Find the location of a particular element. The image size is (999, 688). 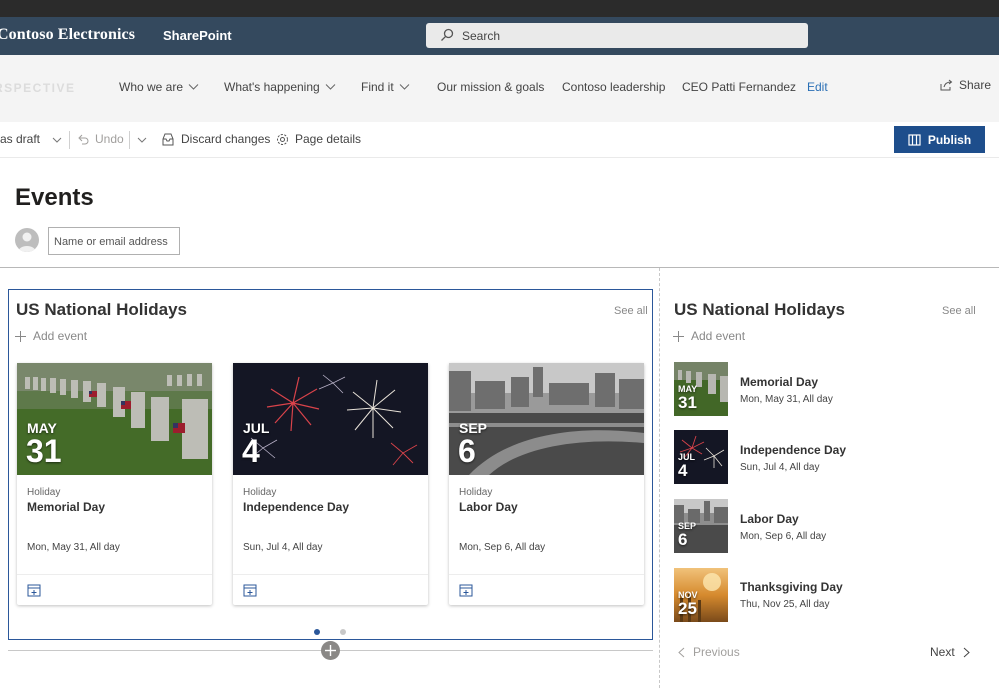

nav-label: What's happening is located at coordinates (272, 87).